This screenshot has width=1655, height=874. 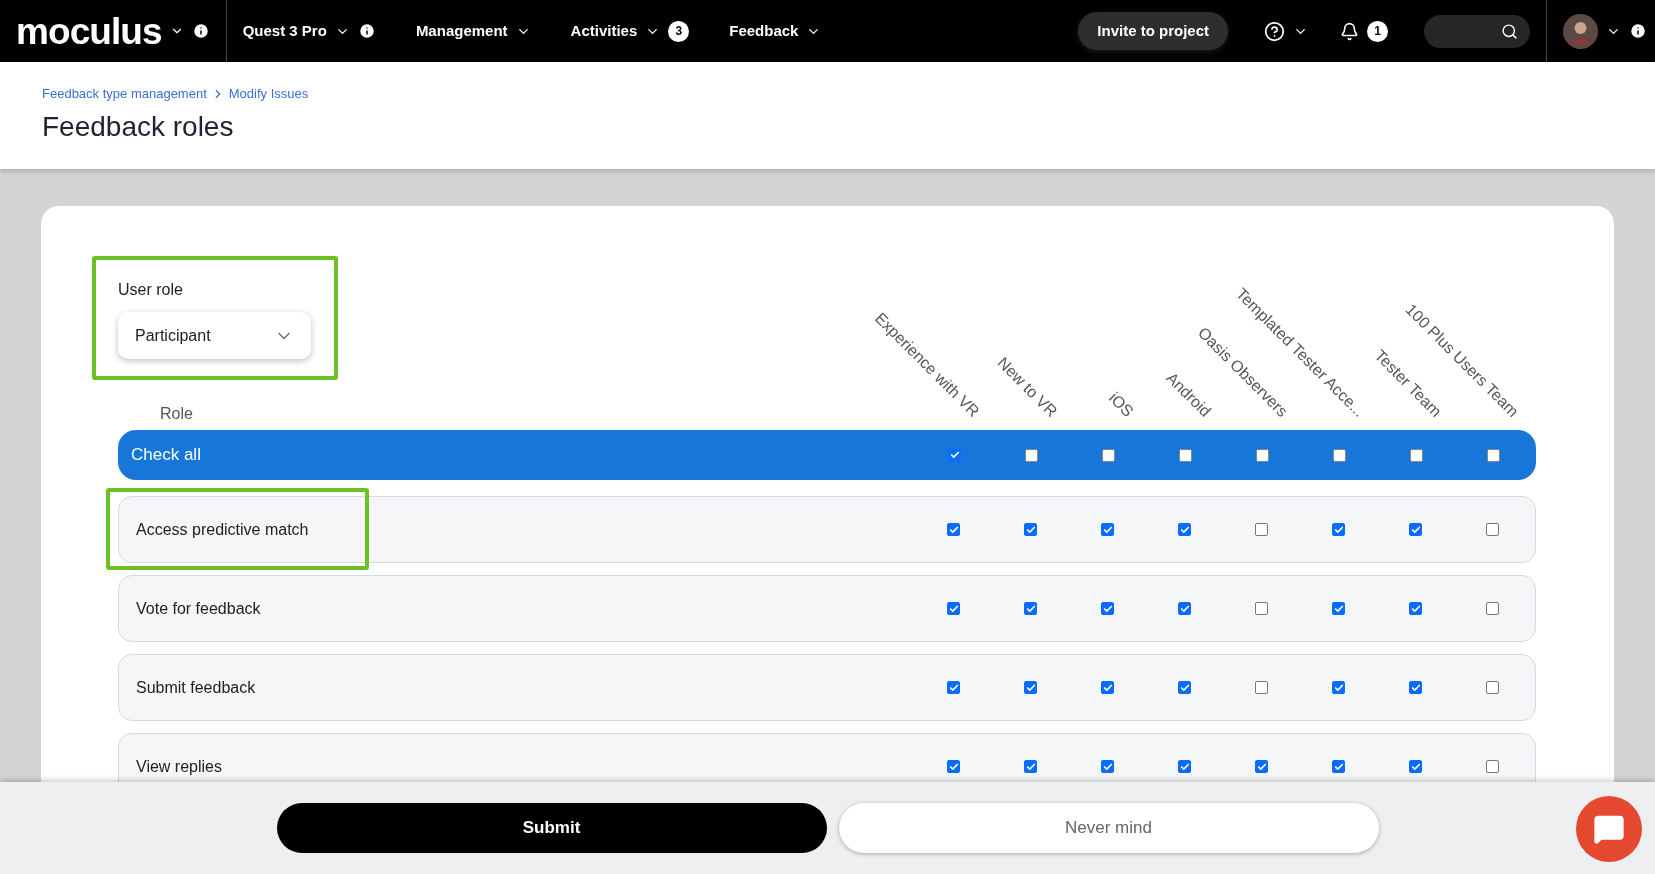 I want to click on nav-menu: Activities, so click(x=604, y=31).